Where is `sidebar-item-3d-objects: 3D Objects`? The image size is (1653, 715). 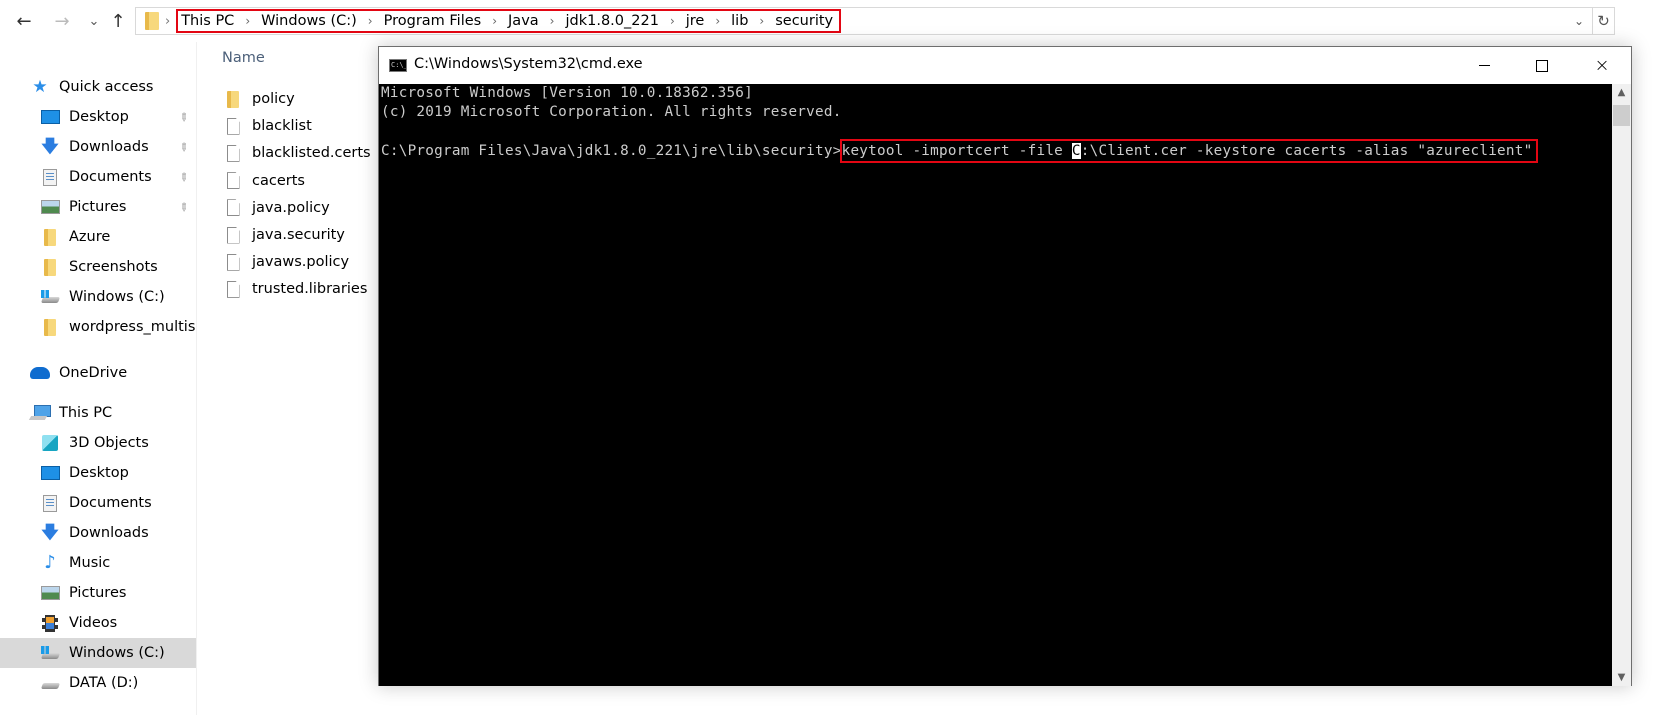 sidebar-item-3d-objects: 3D Objects is located at coordinates (98, 443).